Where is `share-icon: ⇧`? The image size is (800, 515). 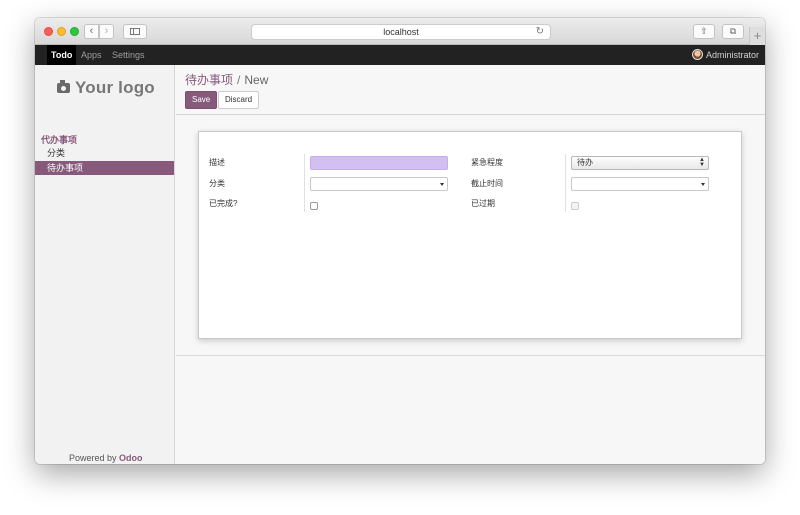
share-icon: ⇧ is located at coordinates (704, 31).